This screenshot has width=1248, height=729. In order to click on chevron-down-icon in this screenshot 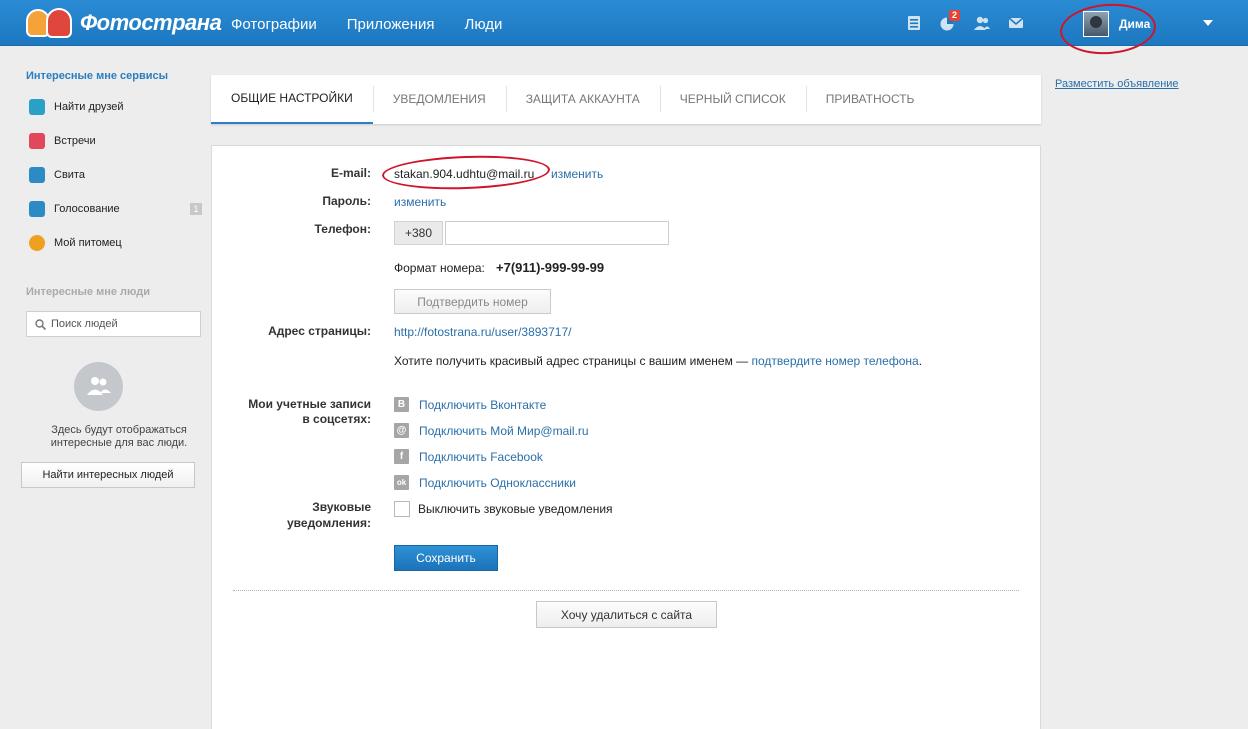, I will do `click(1208, 23)`.